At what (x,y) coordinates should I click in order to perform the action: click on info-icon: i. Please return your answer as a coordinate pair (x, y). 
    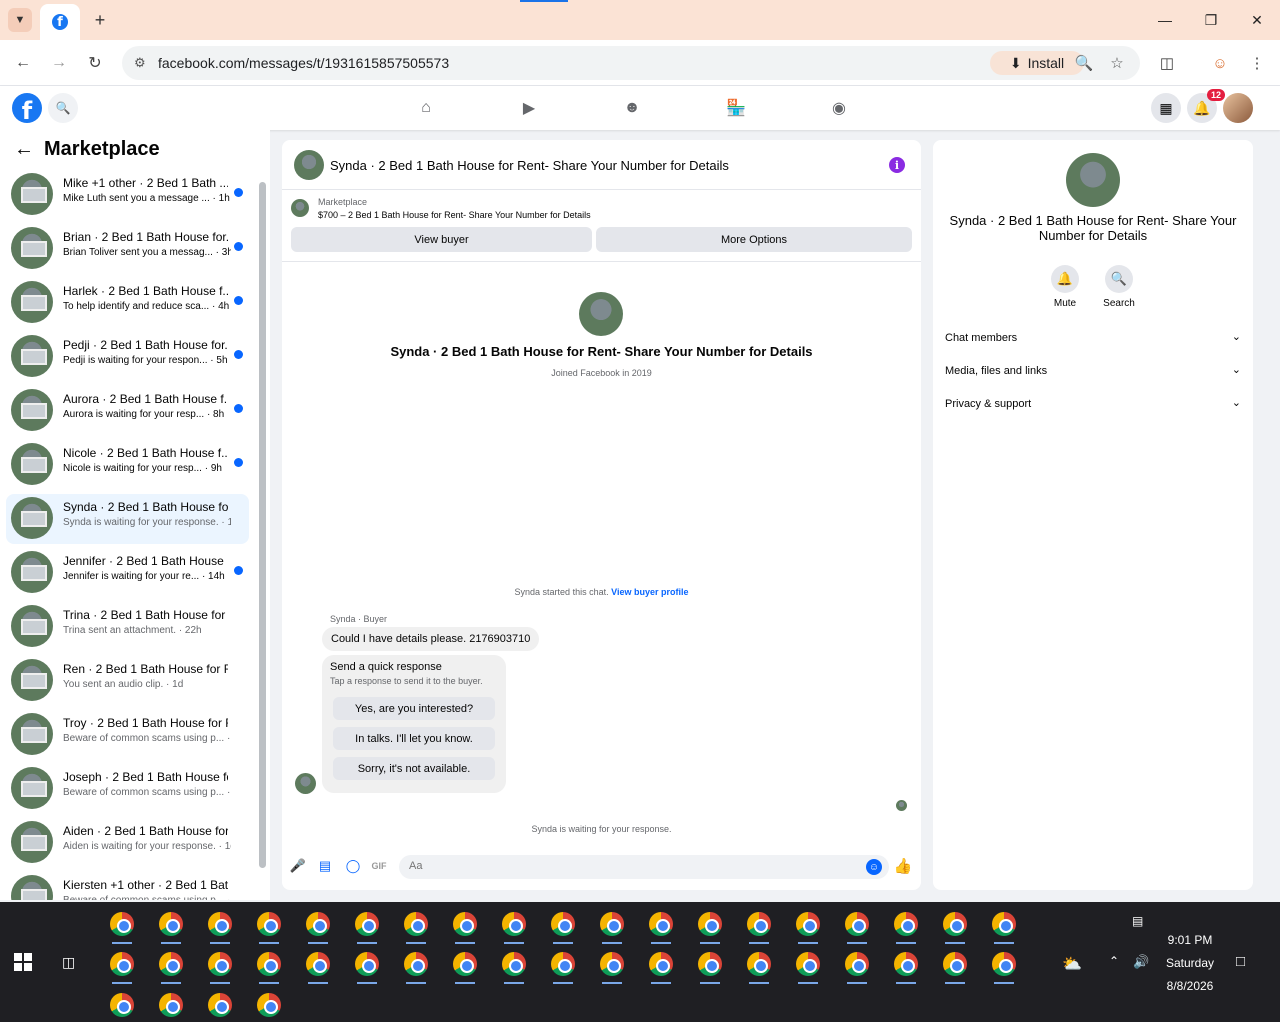
    Looking at the image, I should click on (897, 165).